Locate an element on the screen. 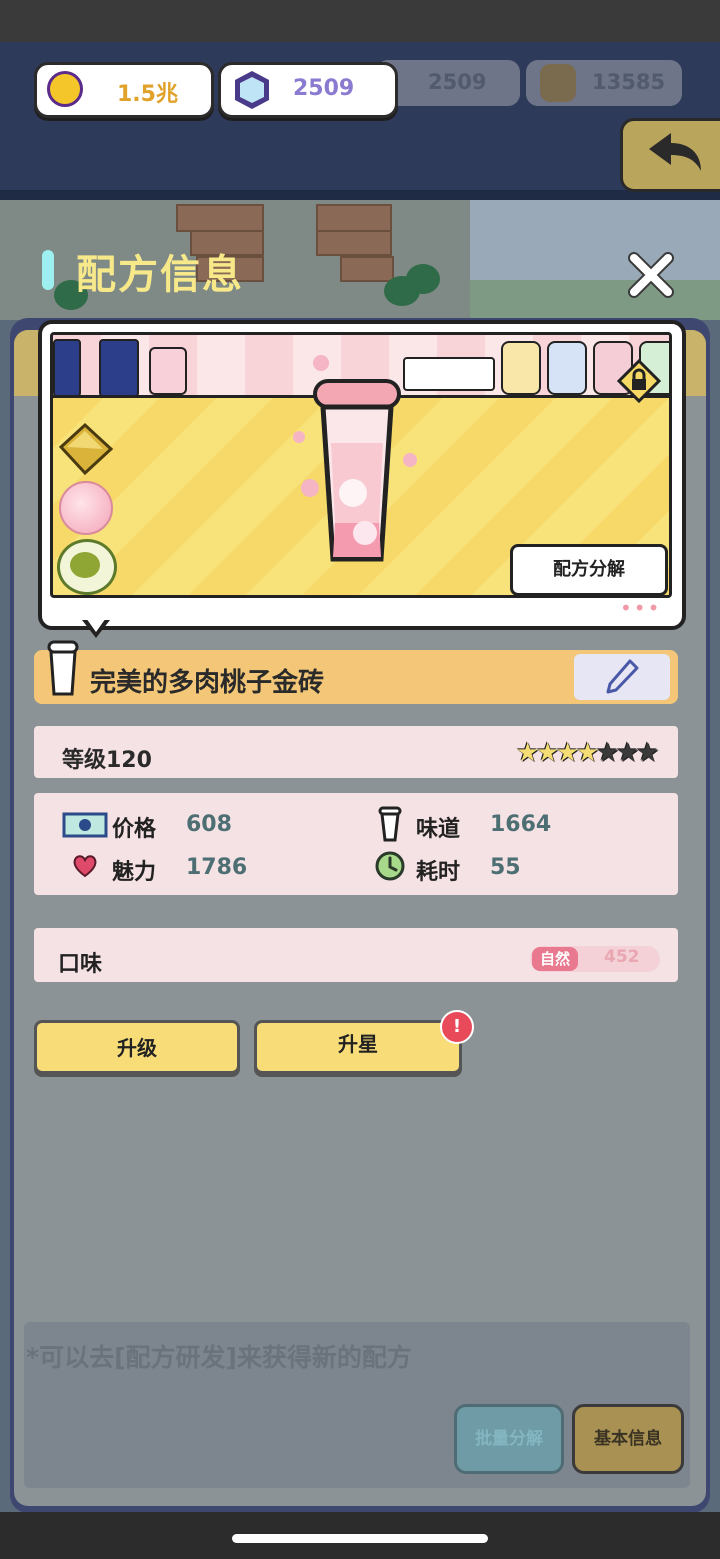  gem-counter: 2509 is located at coordinates (308, 90).